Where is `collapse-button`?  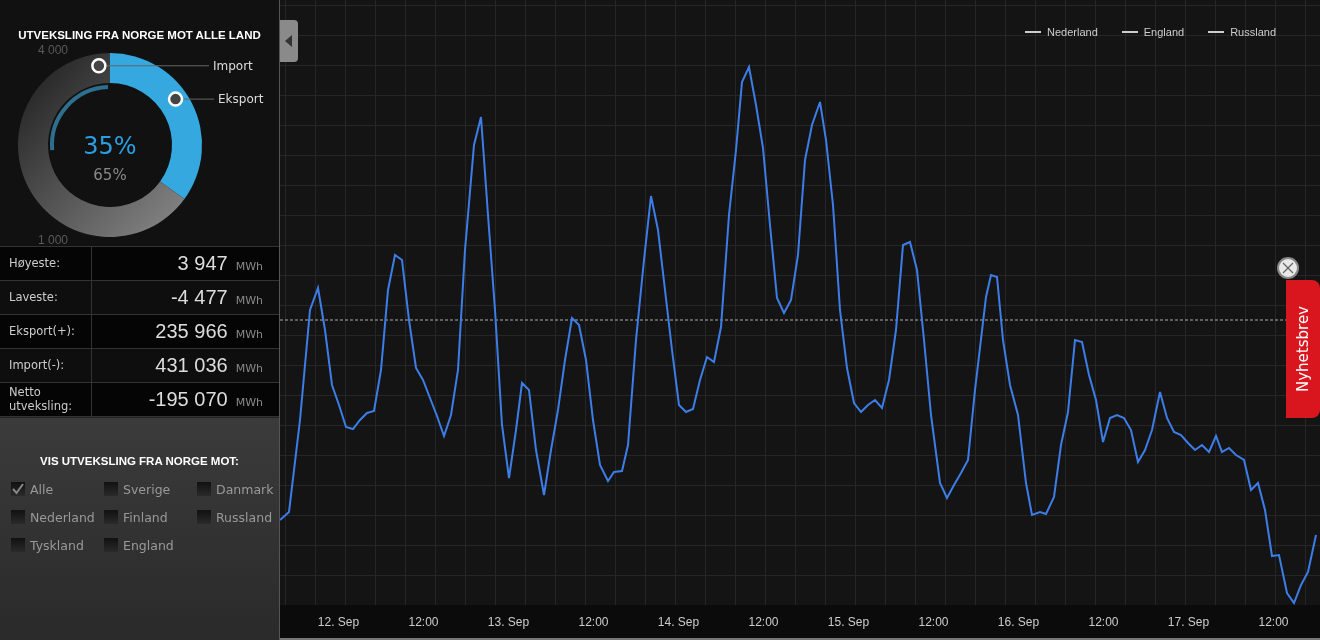
collapse-button is located at coordinates (289, 41).